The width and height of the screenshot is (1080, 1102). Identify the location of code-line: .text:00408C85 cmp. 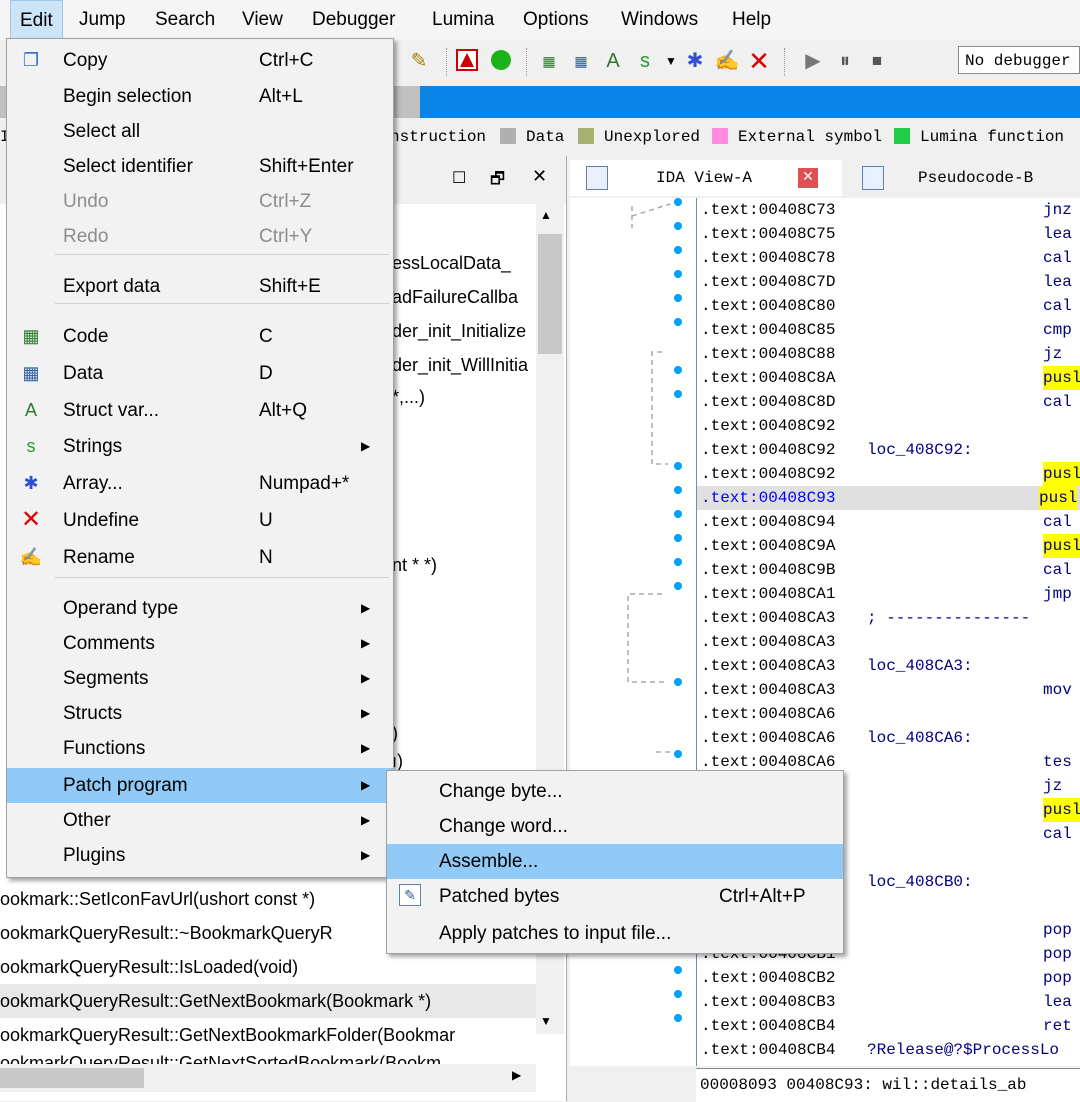
(886, 330).